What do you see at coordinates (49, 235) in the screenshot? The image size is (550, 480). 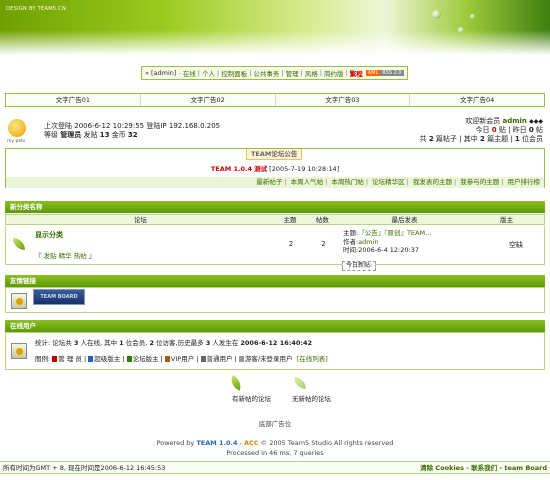 I see `forum-name: 显示分类` at bounding box center [49, 235].